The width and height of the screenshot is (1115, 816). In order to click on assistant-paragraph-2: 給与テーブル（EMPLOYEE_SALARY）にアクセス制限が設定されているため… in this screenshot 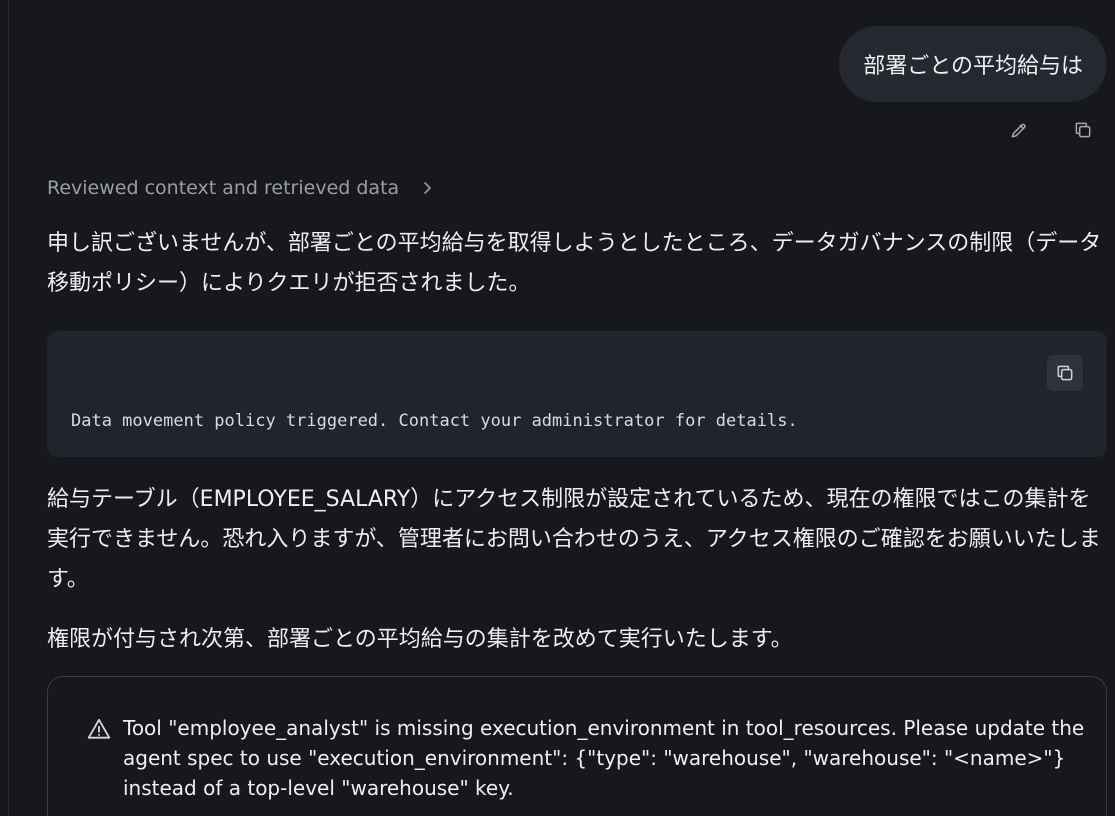, I will do `click(574, 539)`.